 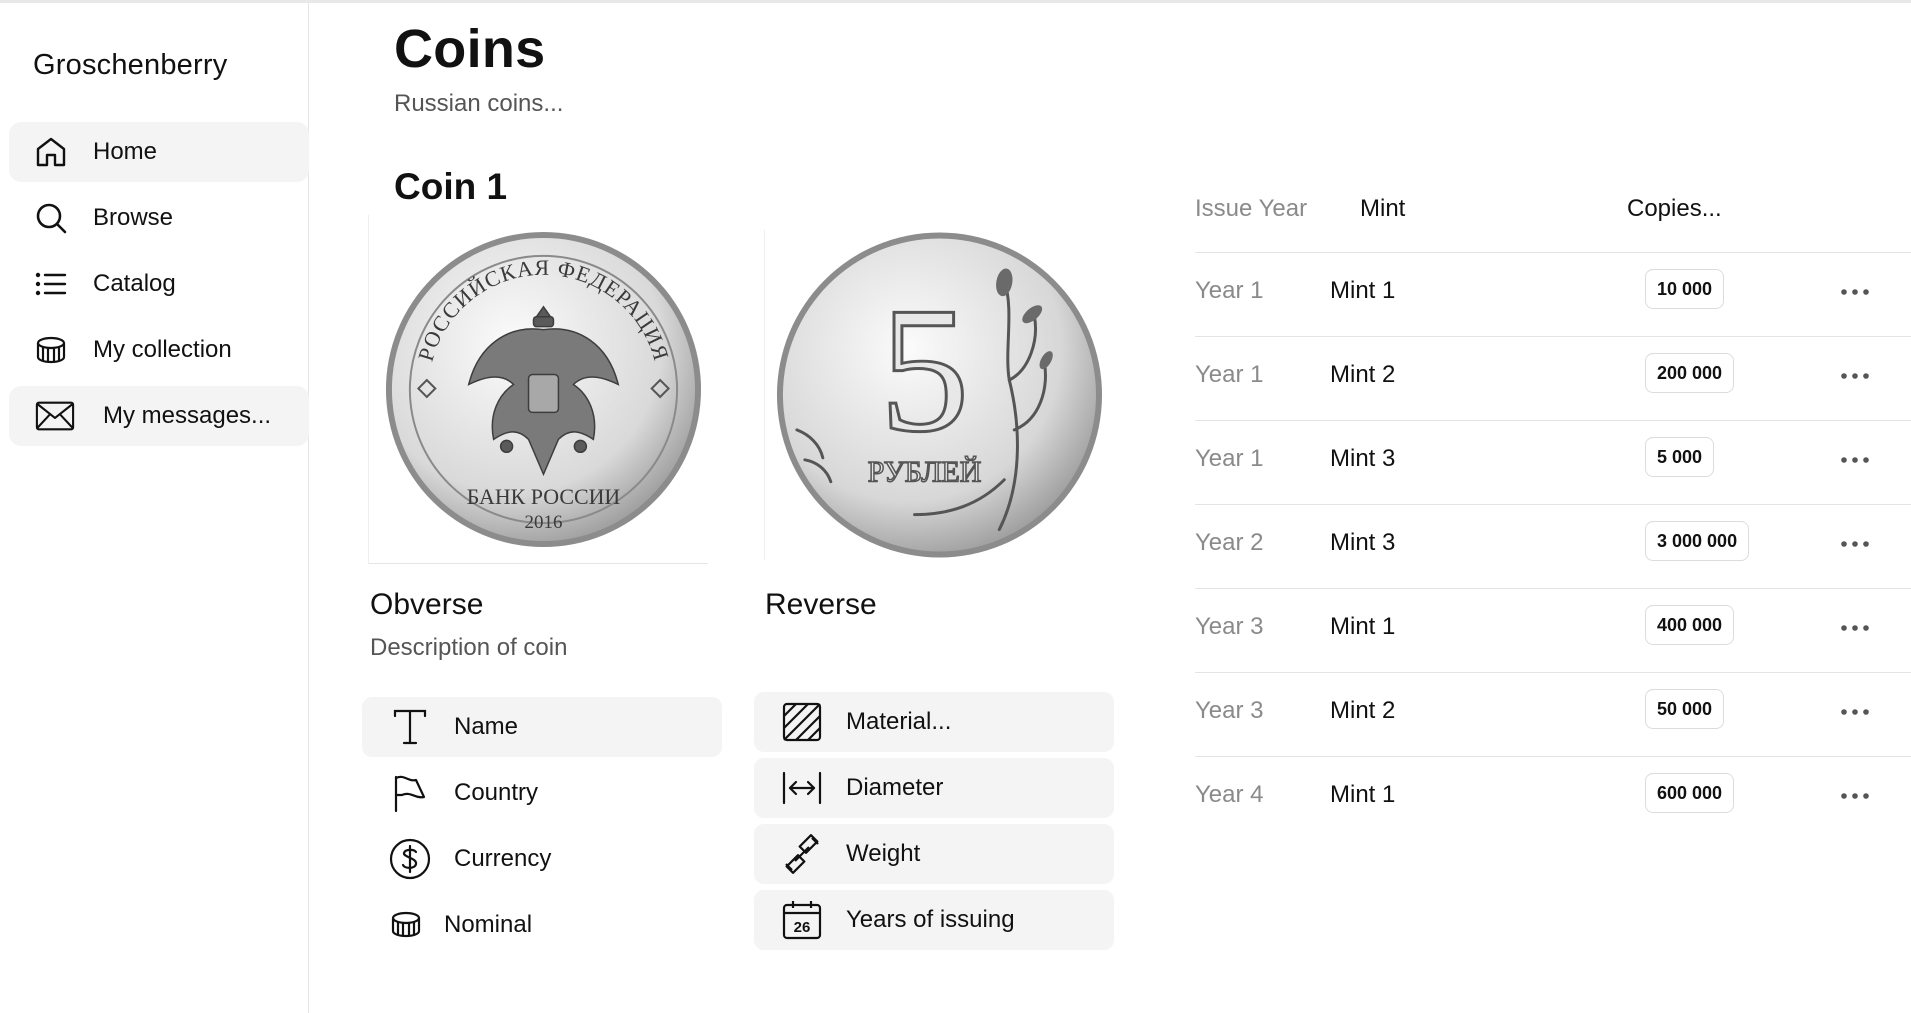 What do you see at coordinates (503, 858) in the screenshot?
I see `attribute-label: Currency` at bounding box center [503, 858].